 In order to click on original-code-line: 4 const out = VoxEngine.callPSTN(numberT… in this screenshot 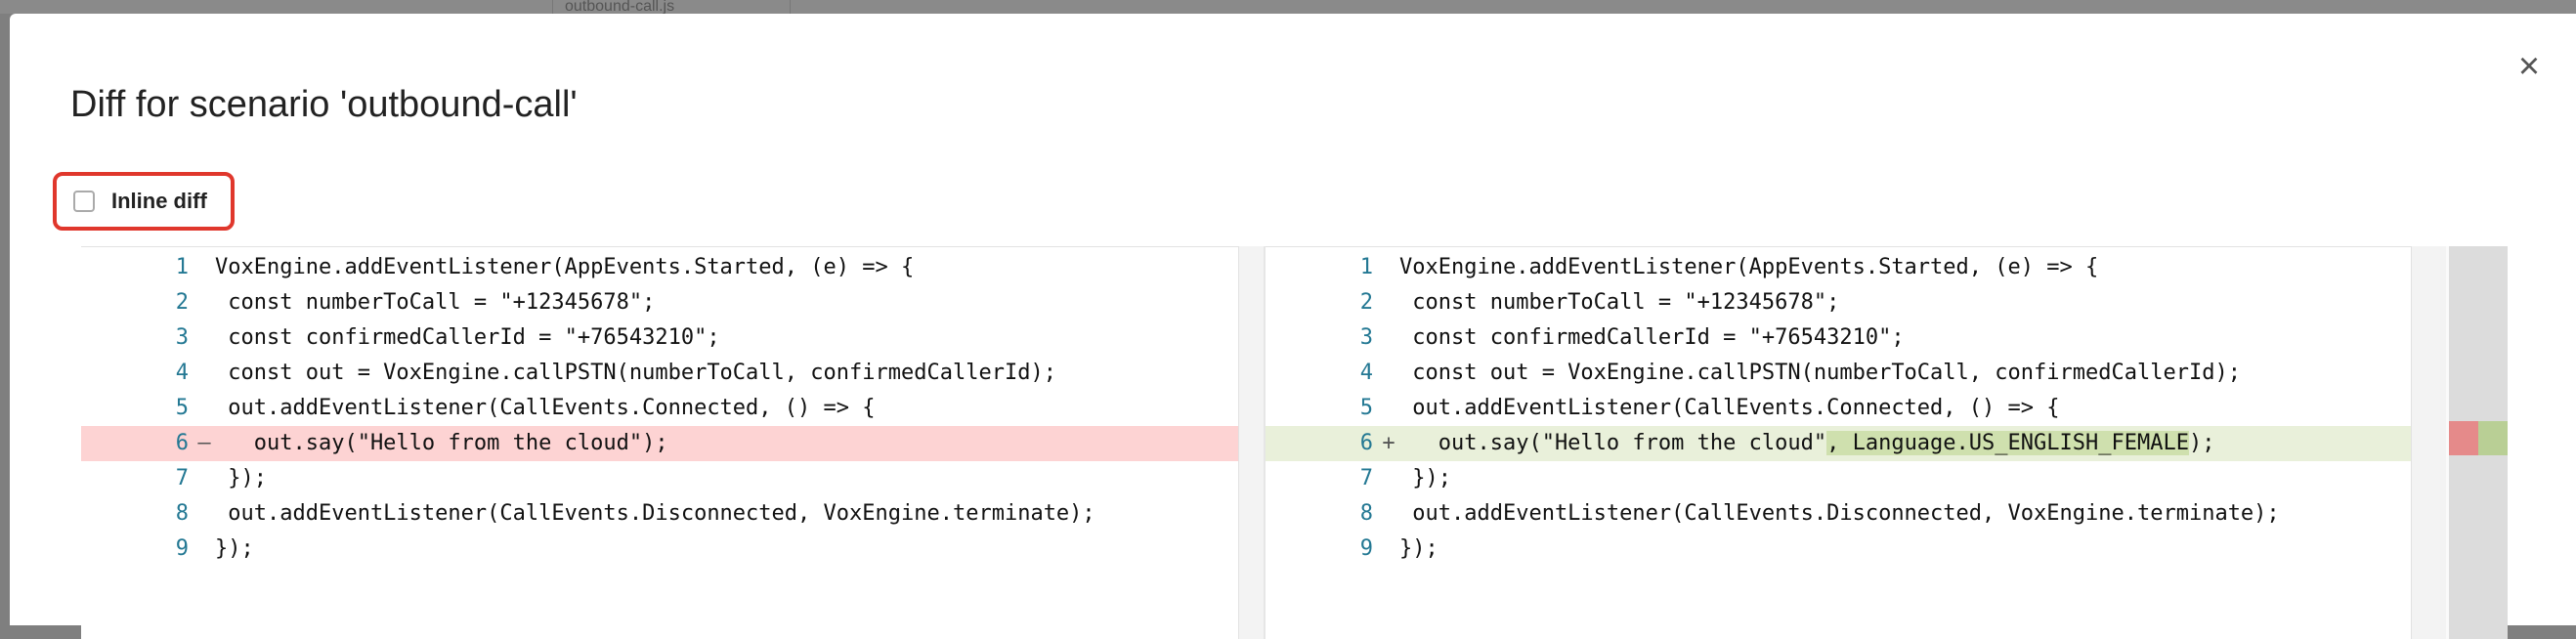, I will do `click(659, 373)`.